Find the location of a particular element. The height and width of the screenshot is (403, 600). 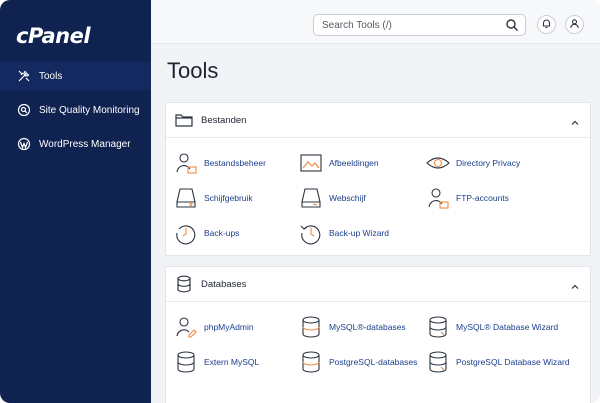

tool-directory-privacy: Directory Privacy is located at coordinates (473, 163).